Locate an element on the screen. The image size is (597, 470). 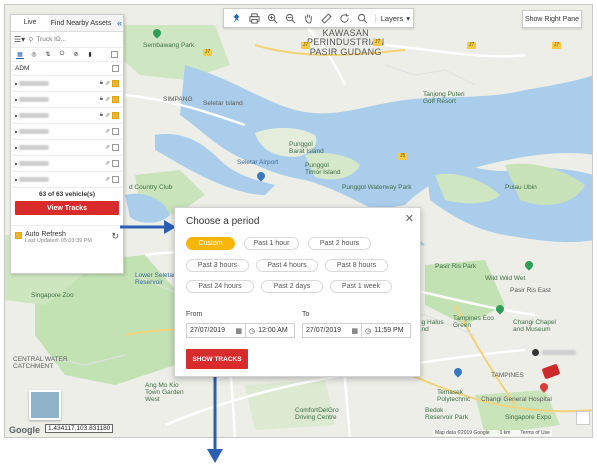
refresh-icon is located at coordinates (345, 18).